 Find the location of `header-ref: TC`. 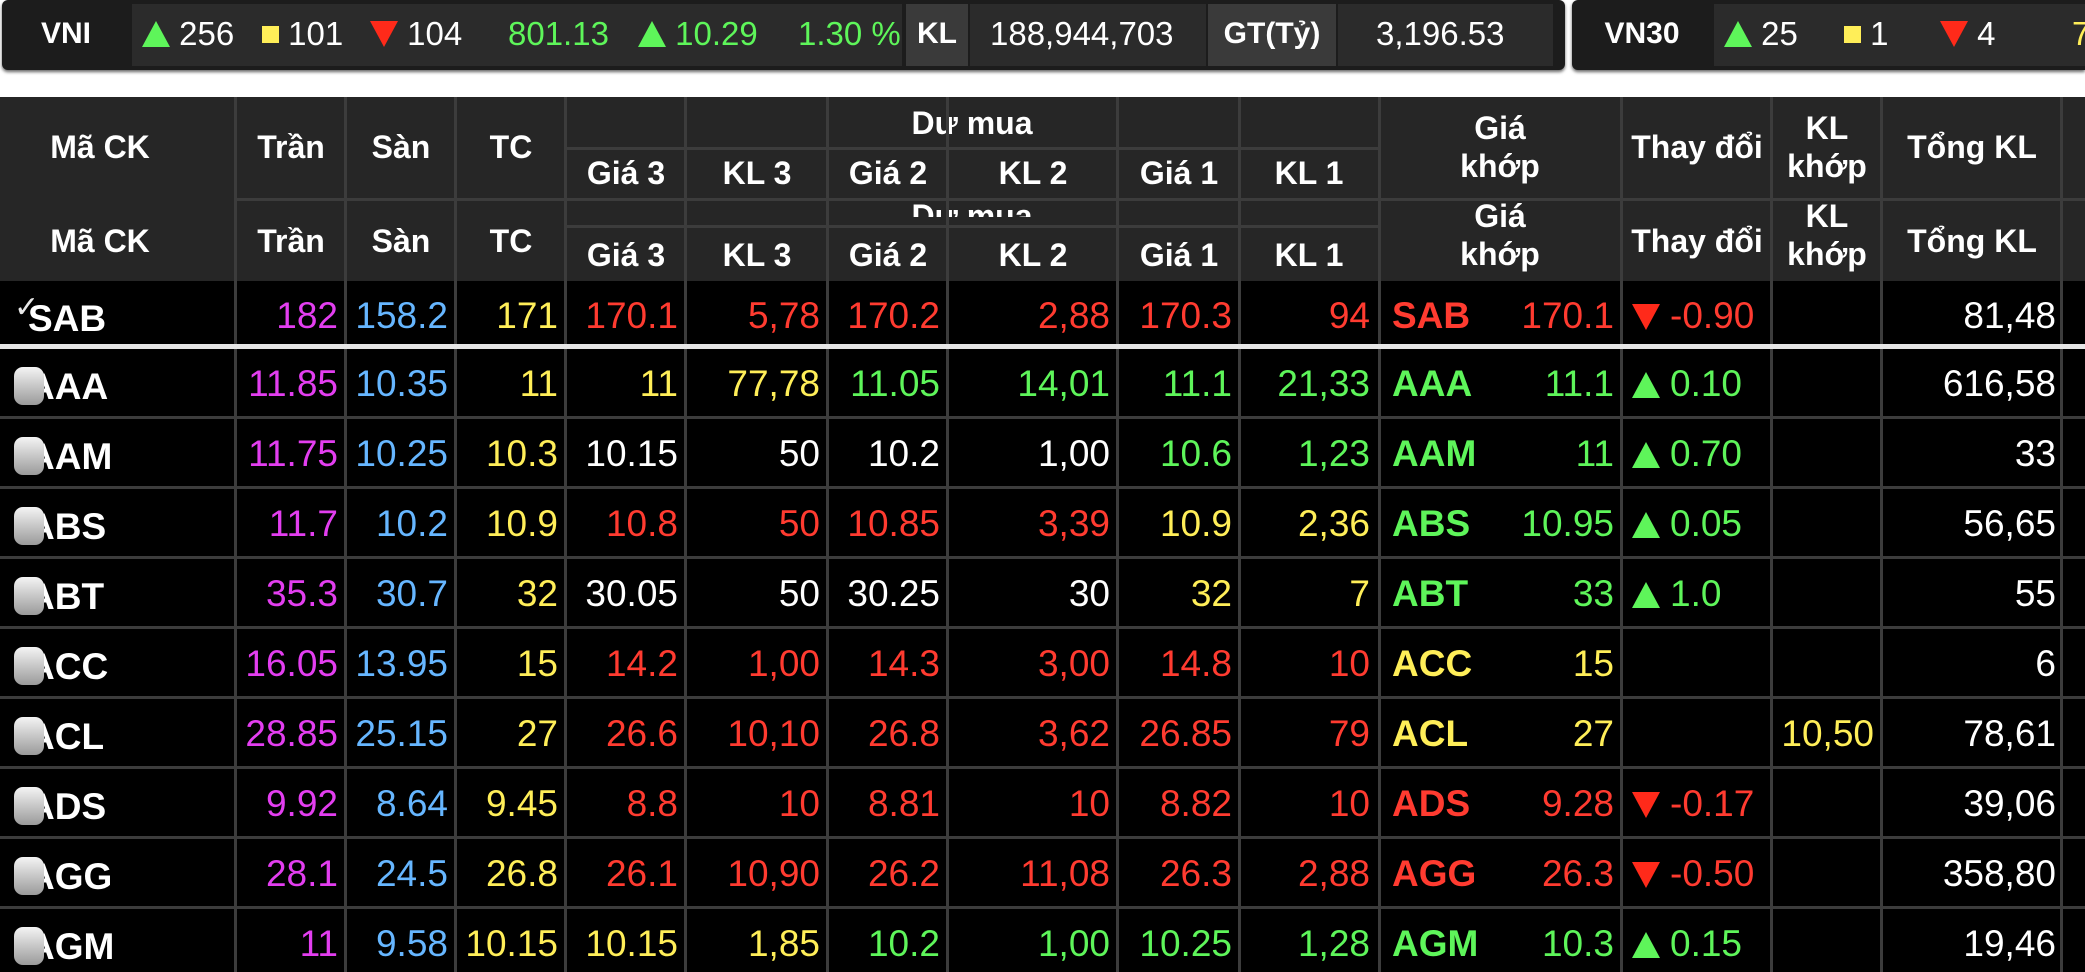

header-ref: TC is located at coordinates (511, 147).